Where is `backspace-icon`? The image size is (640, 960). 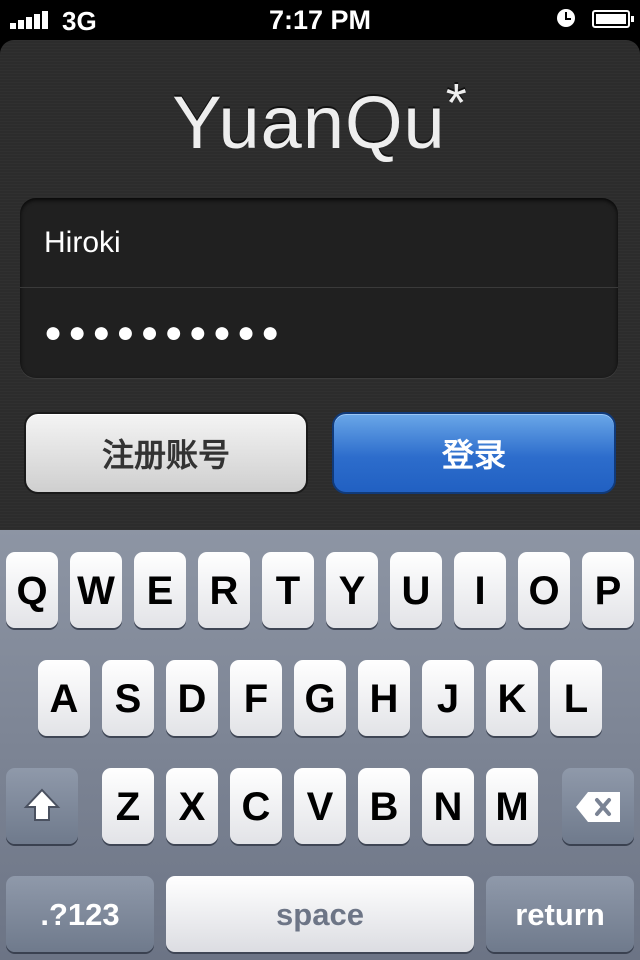 backspace-icon is located at coordinates (598, 807).